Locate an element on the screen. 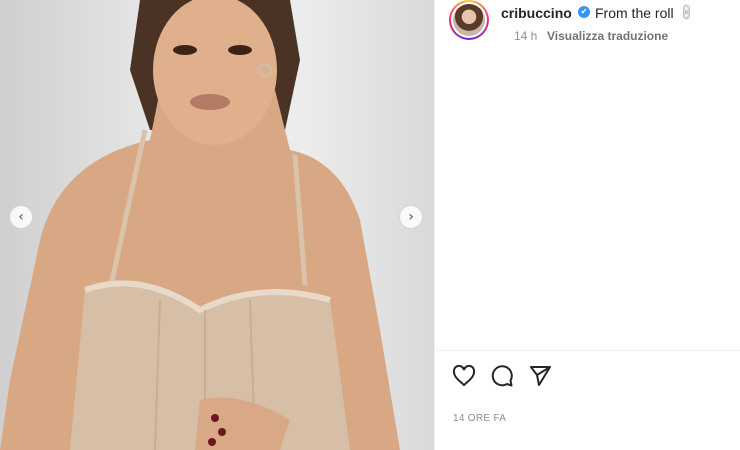 This screenshot has height=450, width=740. previous-image-button: ‹ is located at coordinates (21, 217).